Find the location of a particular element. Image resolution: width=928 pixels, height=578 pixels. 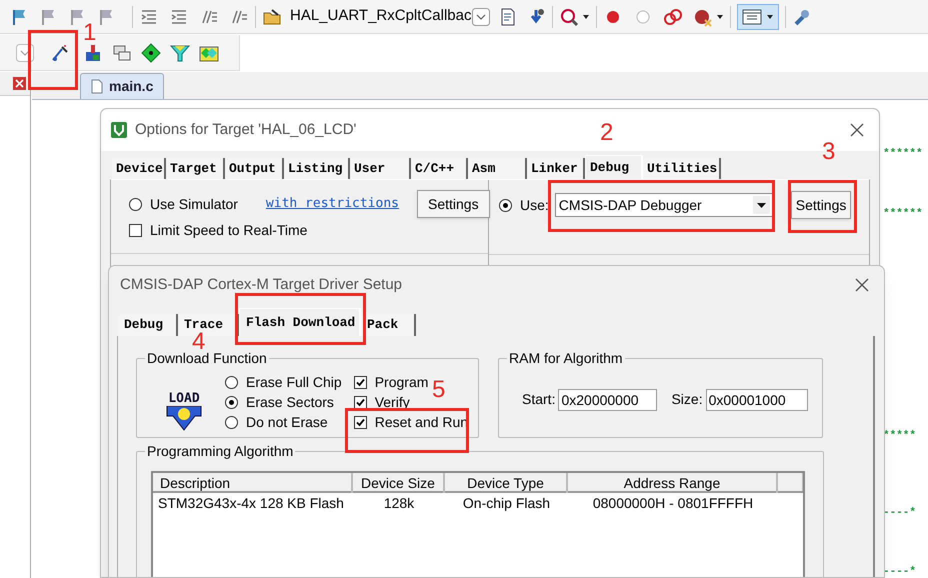

code-text: ***** is located at coordinates (899, 436).